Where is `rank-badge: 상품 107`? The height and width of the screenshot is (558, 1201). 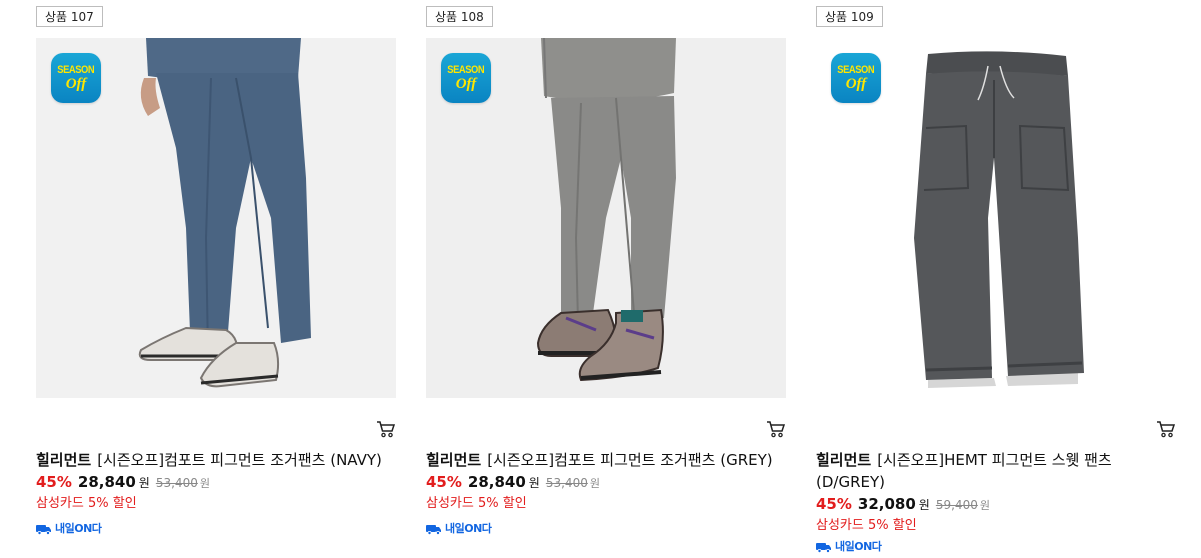
rank-badge: 상품 107 is located at coordinates (69, 16).